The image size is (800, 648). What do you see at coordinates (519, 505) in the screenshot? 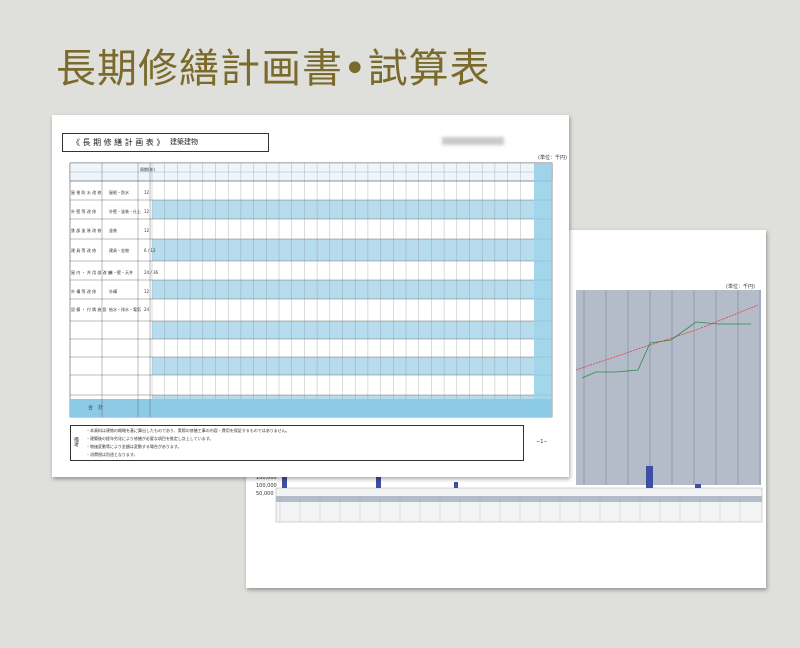
I see `chart-data-table` at bounding box center [519, 505].